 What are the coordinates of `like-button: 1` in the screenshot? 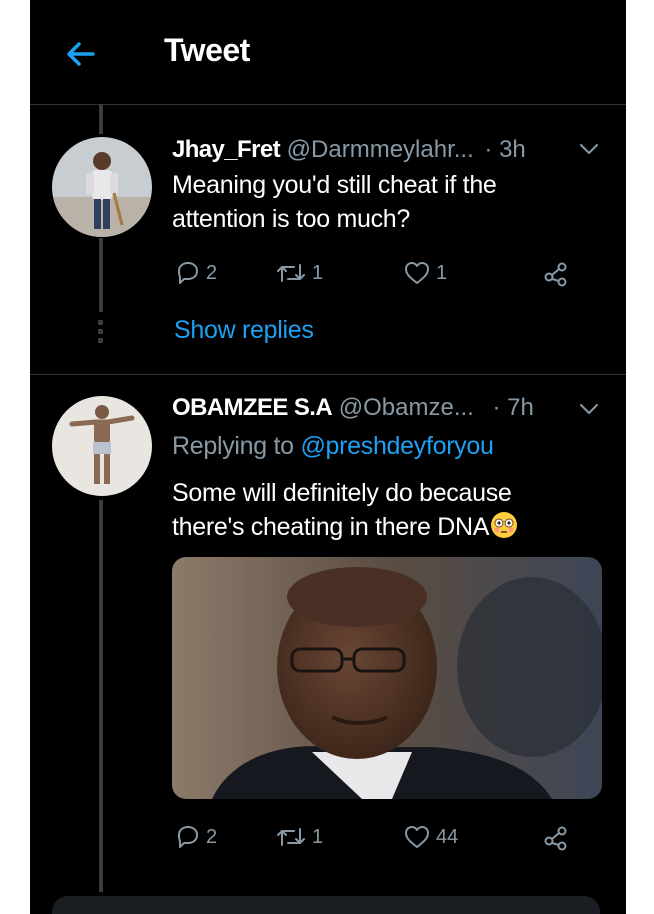 It's located at (424, 273).